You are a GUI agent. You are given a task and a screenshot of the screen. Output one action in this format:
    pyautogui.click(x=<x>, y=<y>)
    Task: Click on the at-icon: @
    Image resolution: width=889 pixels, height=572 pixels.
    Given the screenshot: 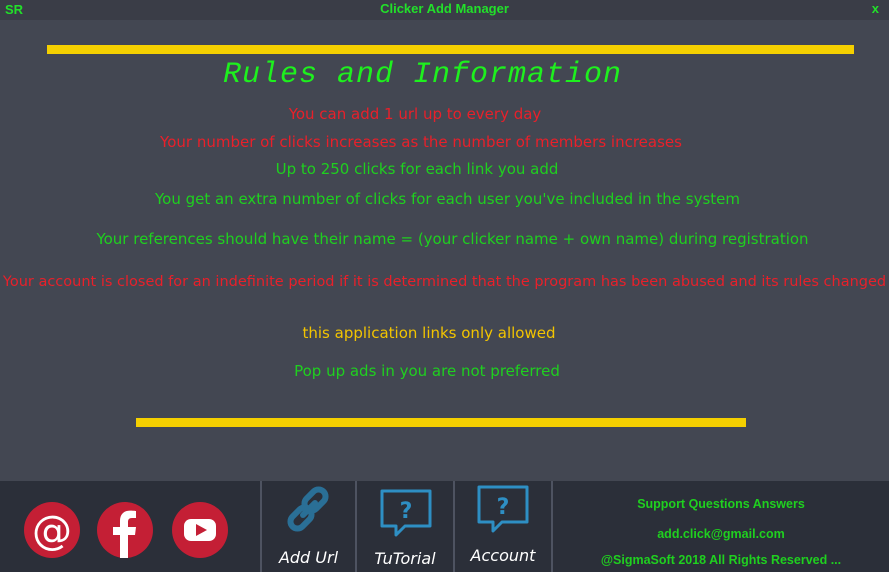 What is the action you would take?
    pyautogui.click(x=52, y=531)
    